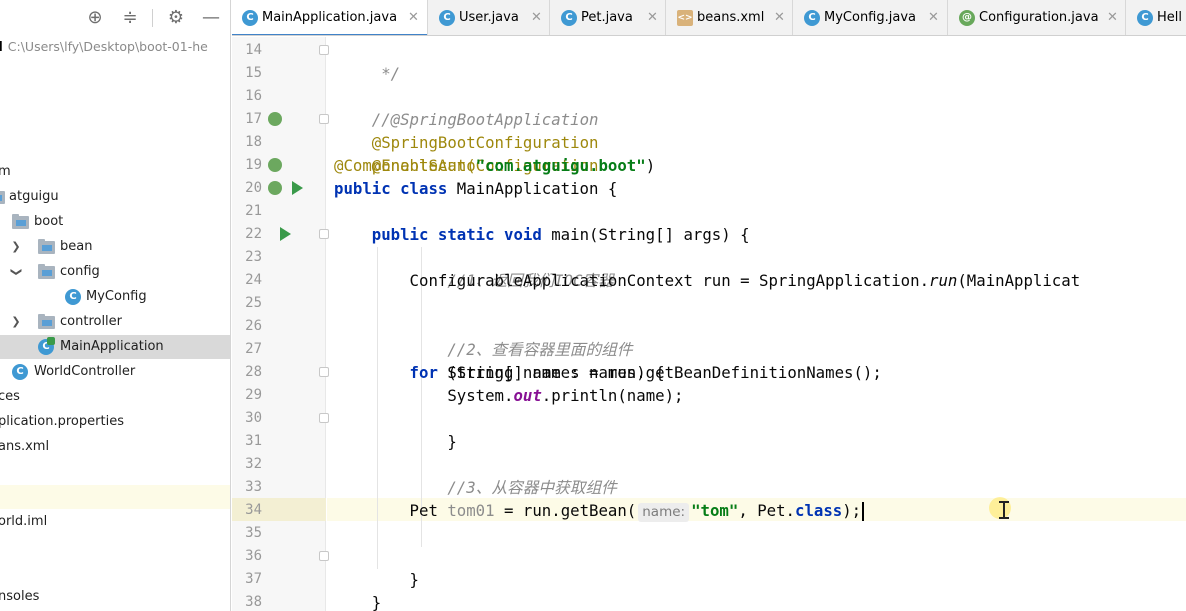 This screenshot has height=611, width=1186. Describe the element at coordinates (664, 512) in the screenshot. I see `parameter-hint: name:` at that location.